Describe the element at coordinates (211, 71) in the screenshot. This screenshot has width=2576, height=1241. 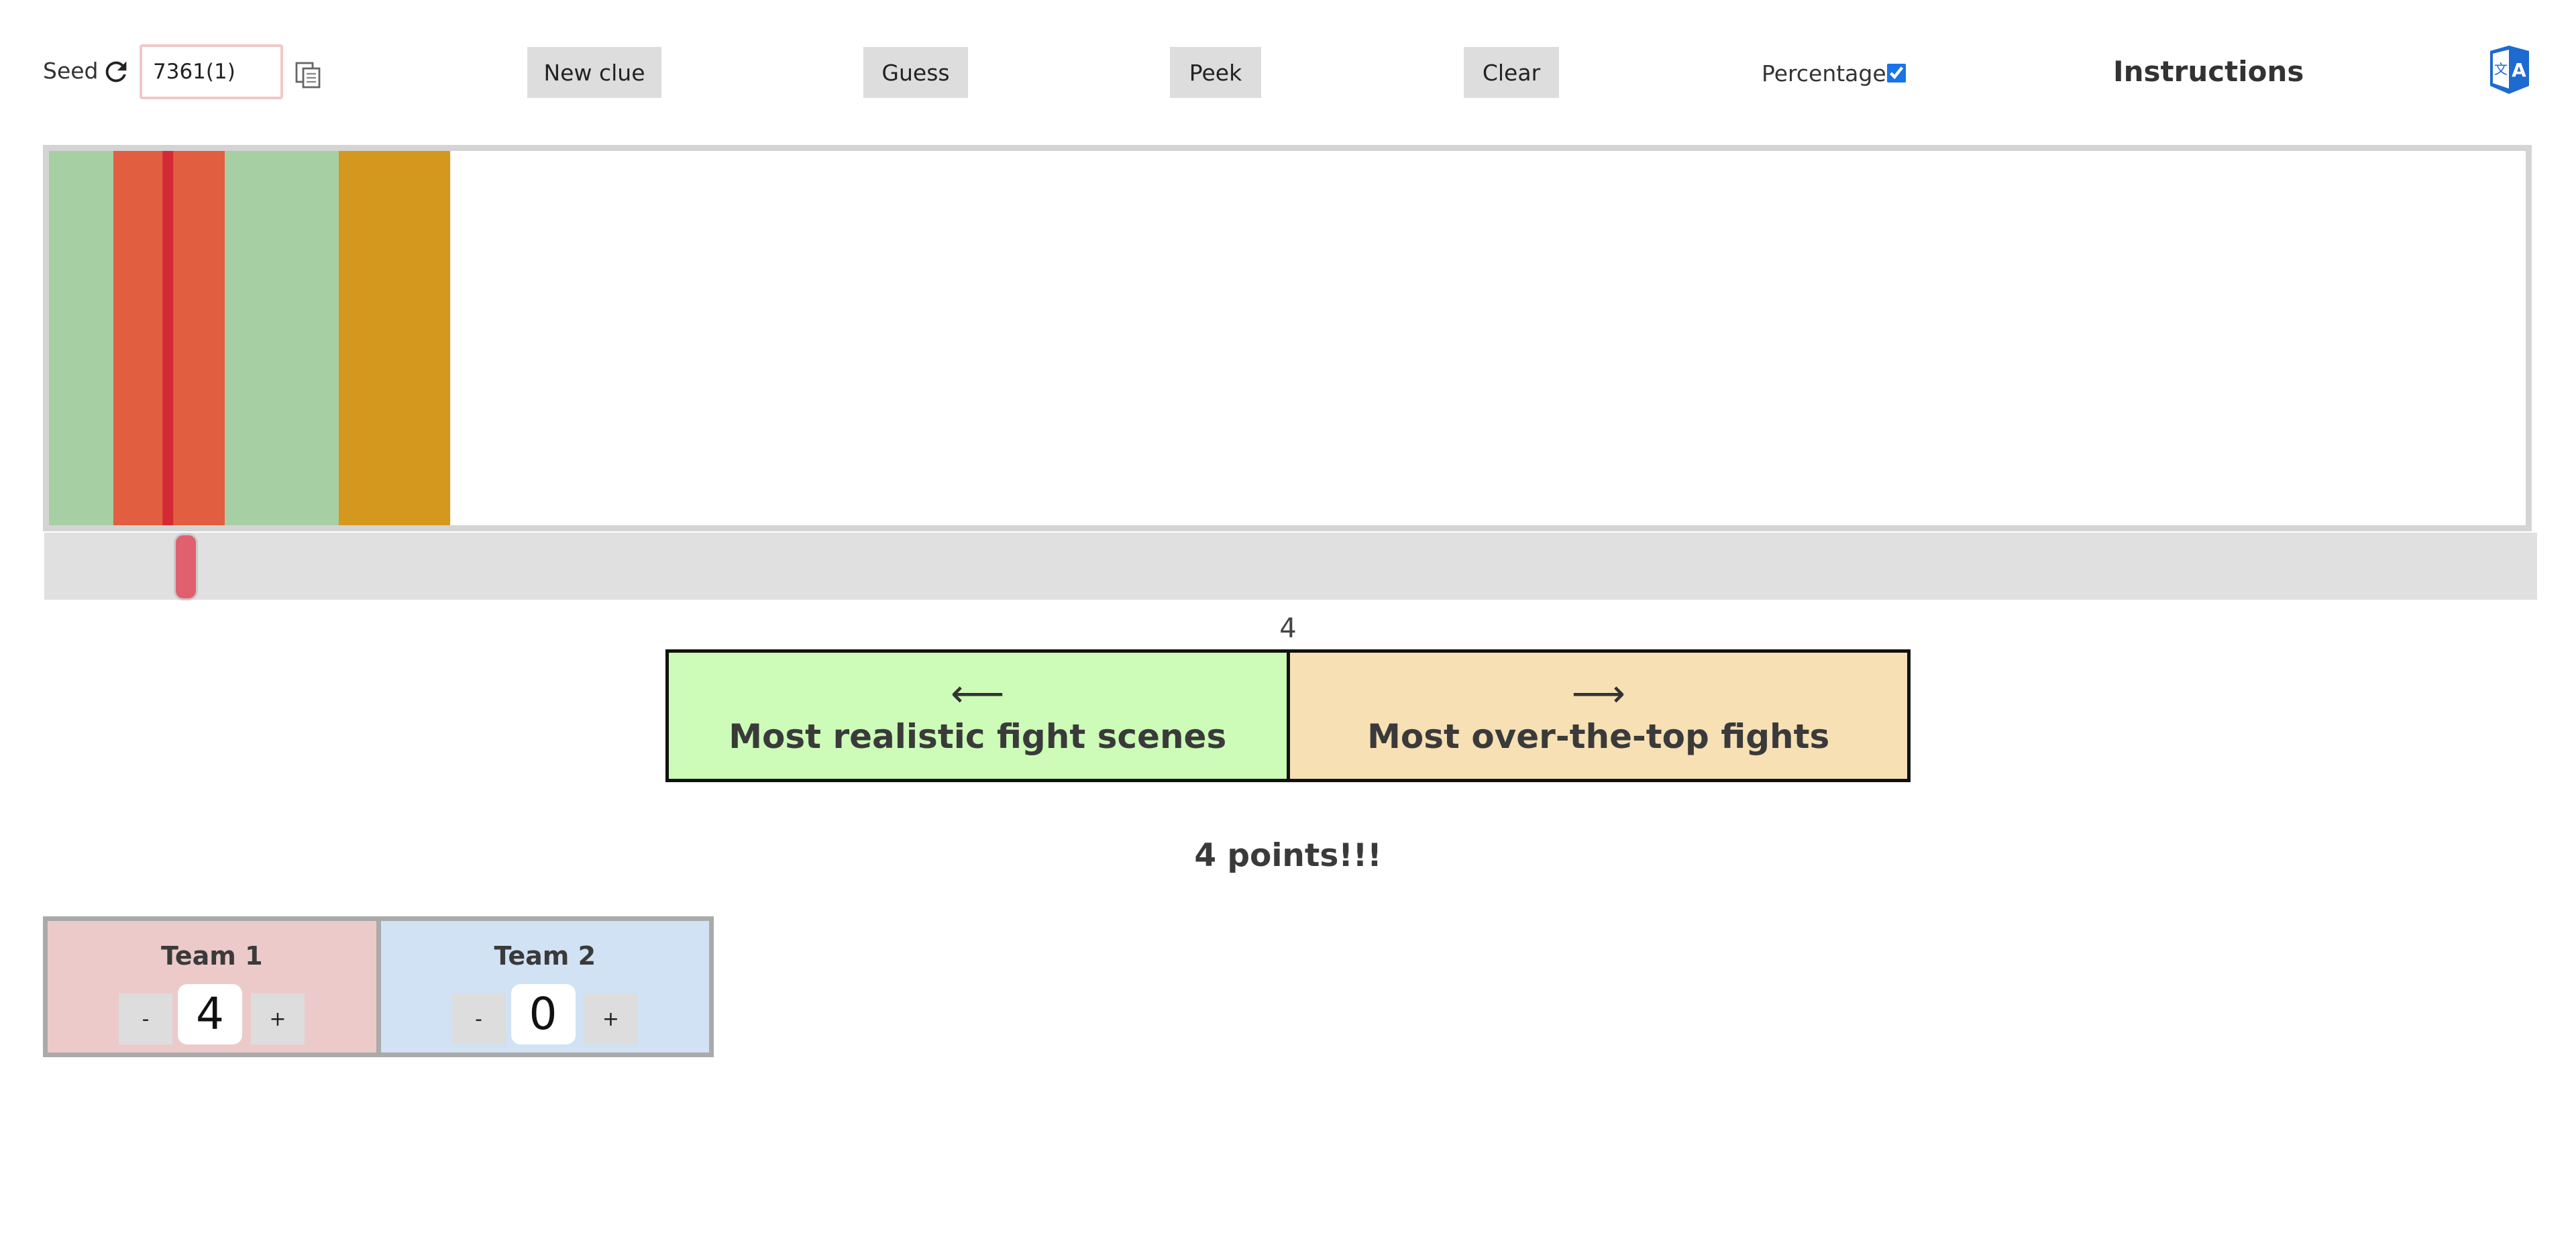
I see `seed-input` at that location.